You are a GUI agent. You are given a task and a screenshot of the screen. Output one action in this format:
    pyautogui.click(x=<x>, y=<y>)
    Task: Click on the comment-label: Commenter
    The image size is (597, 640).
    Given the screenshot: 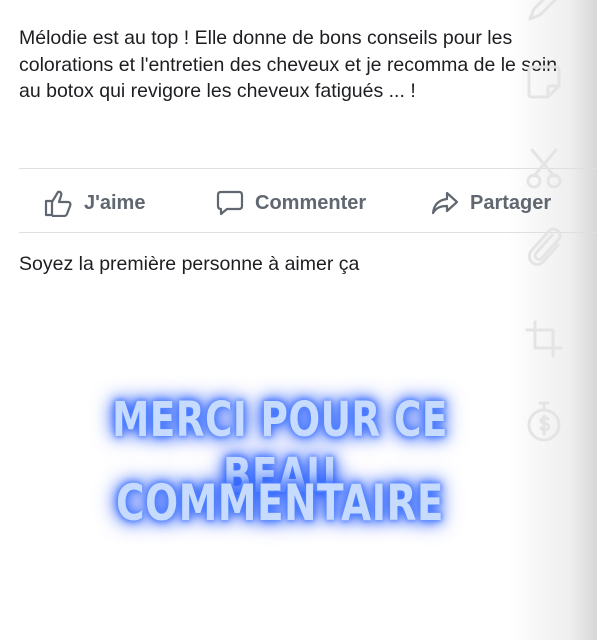 What is the action you would take?
    pyautogui.click(x=311, y=202)
    